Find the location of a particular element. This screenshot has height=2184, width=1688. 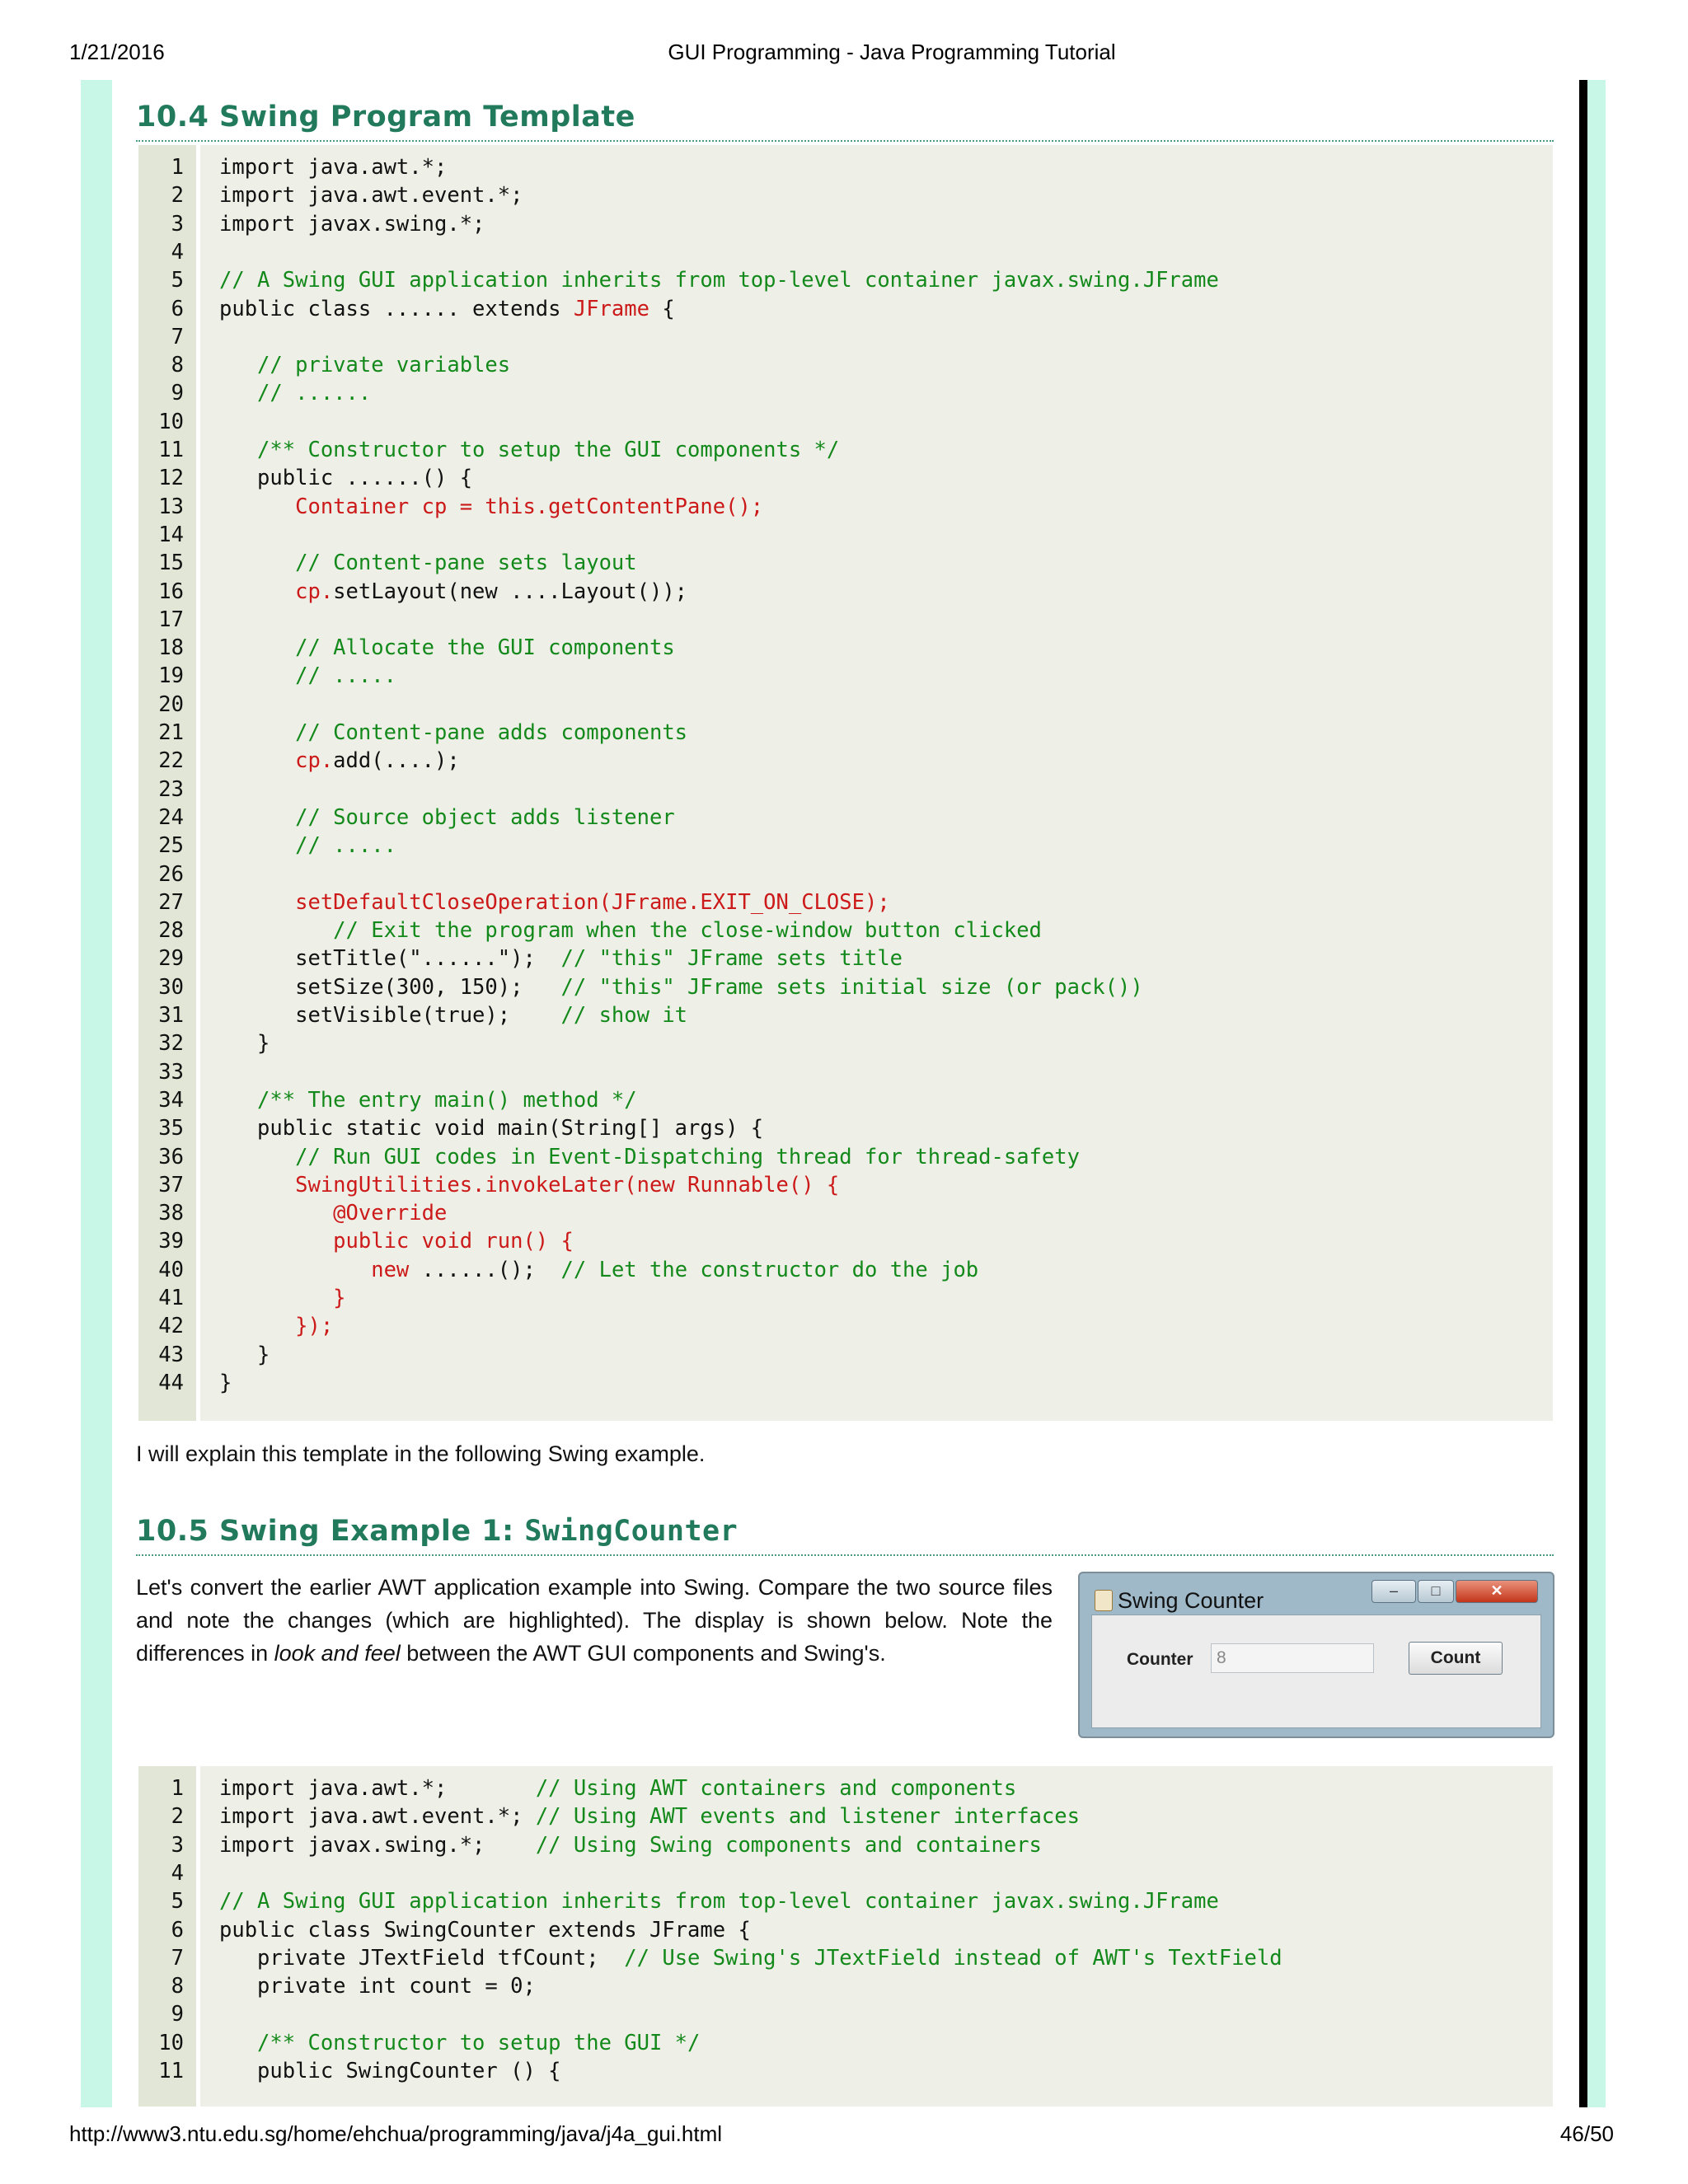

code-text: private int count = 0; is located at coordinates (378, 1986).